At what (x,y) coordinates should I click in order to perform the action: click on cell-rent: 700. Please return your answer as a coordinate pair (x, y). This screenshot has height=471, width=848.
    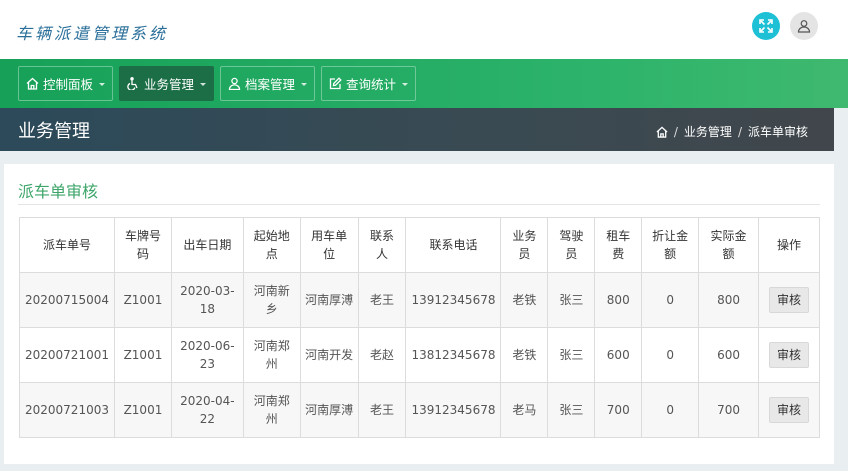
    Looking at the image, I should click on (618, 410).